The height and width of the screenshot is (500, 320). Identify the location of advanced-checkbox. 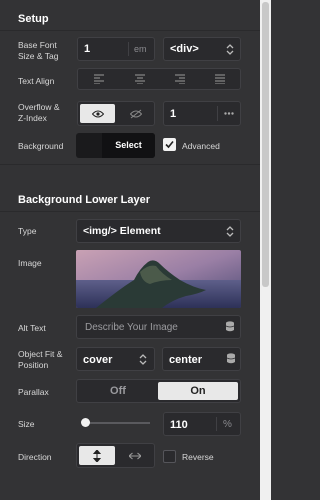
(169, 144).